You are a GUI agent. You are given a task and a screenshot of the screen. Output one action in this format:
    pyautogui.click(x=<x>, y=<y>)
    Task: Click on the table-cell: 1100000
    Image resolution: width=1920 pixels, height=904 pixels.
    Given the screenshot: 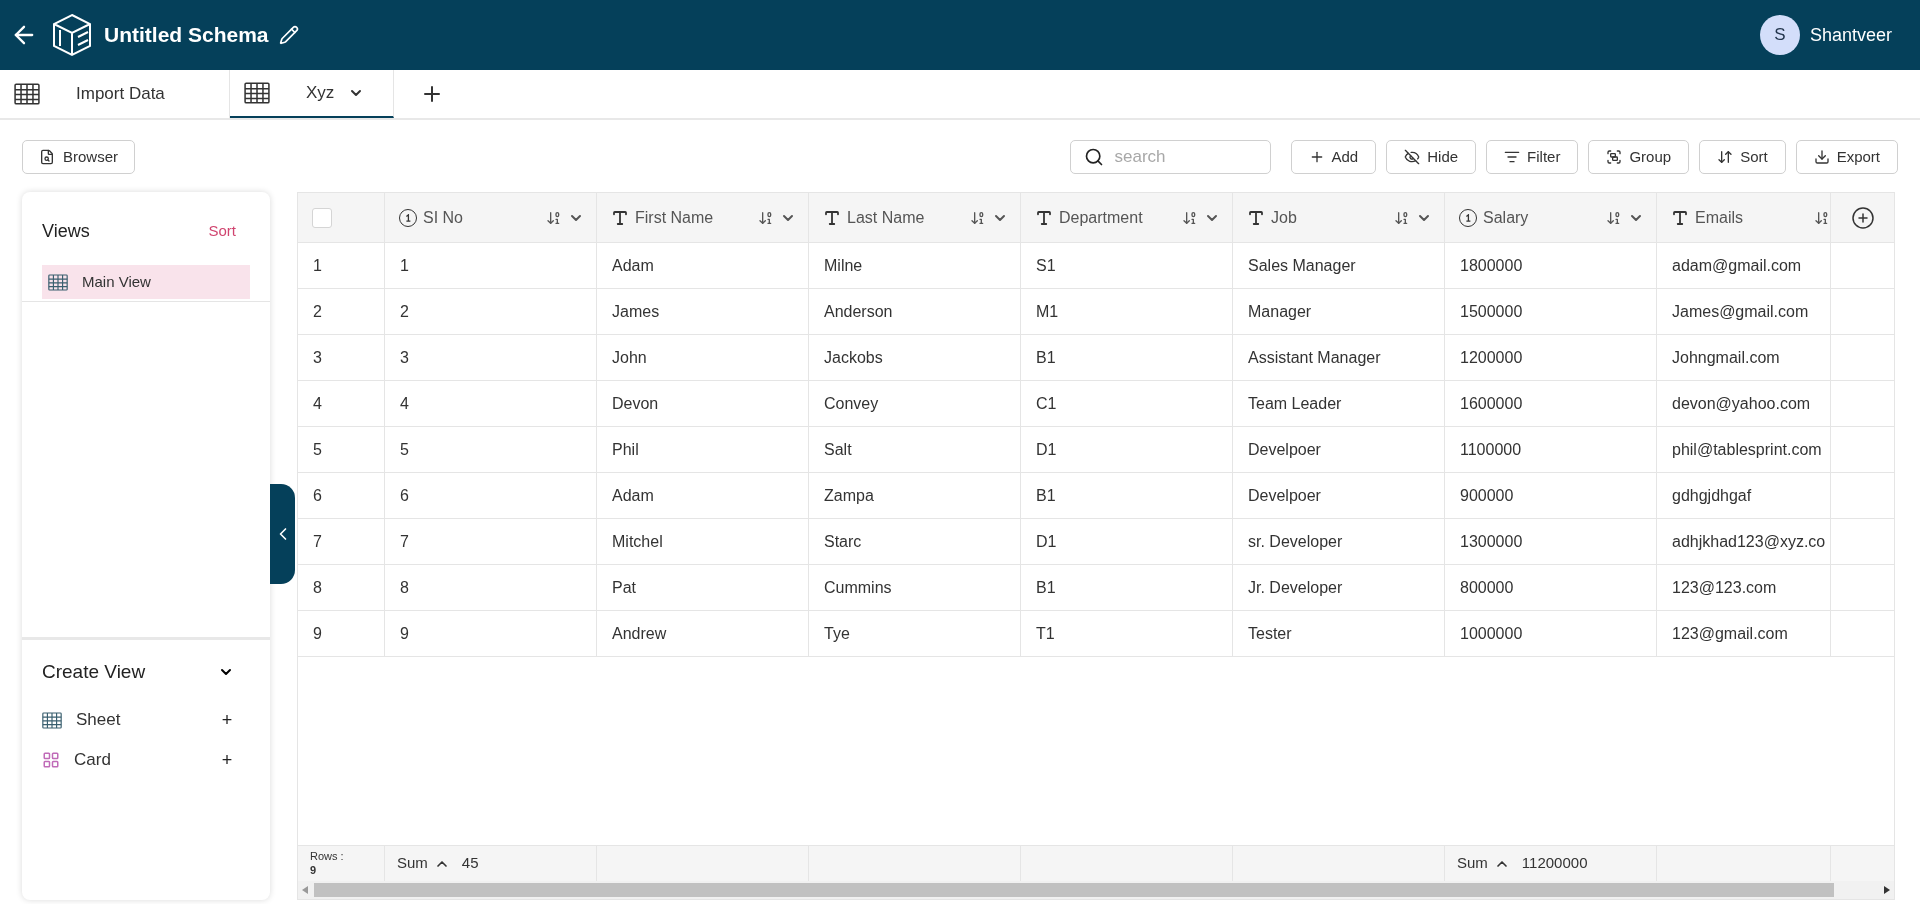 What is the action you would take?
    pyautogui.click(x=1551, y=449)
    